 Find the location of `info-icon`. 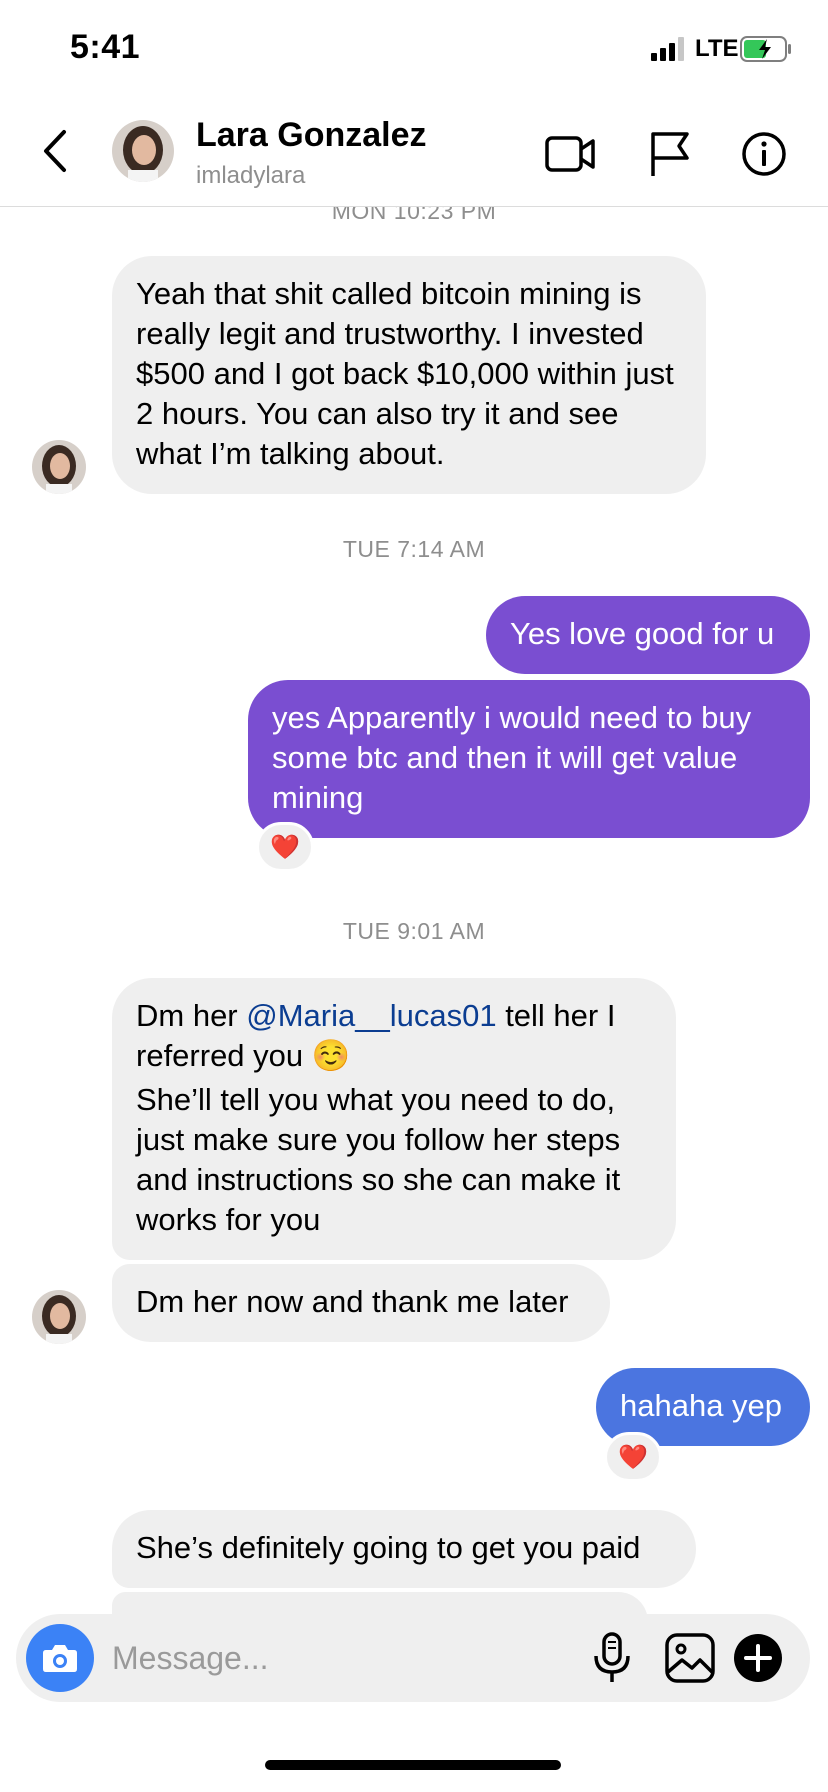

info-icon is located at coordinates (766, 154).